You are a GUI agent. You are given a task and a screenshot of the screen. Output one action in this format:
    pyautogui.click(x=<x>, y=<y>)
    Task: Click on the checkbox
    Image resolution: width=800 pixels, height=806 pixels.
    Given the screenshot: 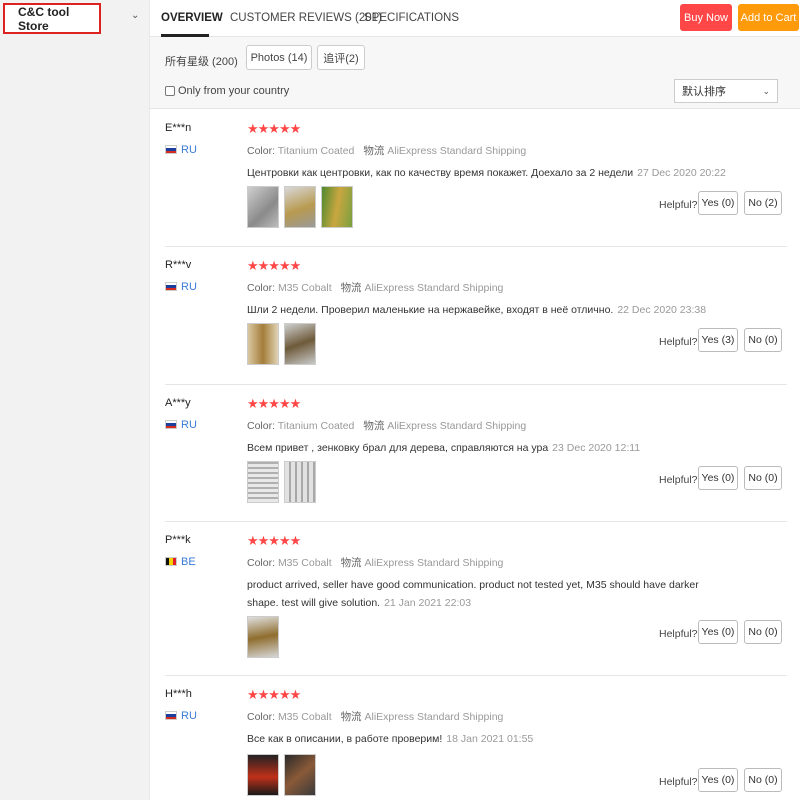 What is the action you would take?
    pyautogui.click(x=170, y=91)
    